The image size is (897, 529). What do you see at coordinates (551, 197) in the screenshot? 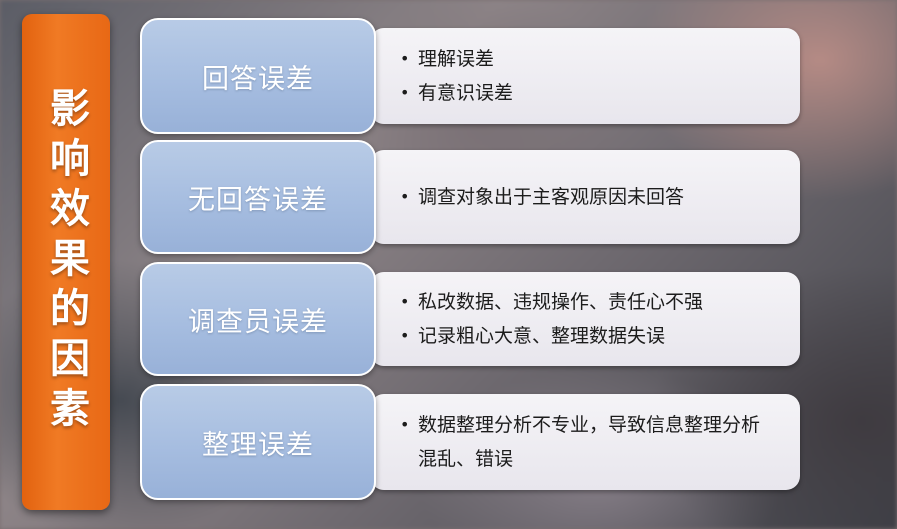
I see `bullet-text: 调查对象出于主客观原因未回答` at bounding box center [551, 197].